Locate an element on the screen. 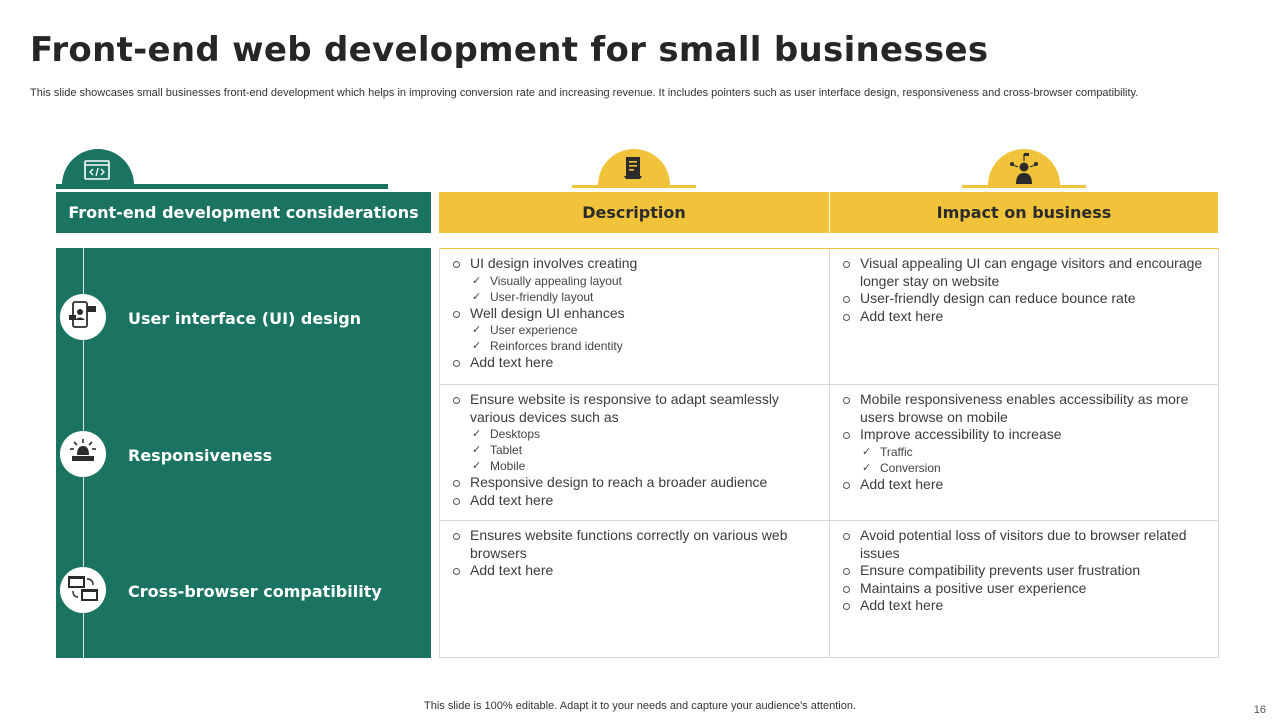 Image resolution: width=1280 pixels, height=720 pixels. yellow-tab-line-description is located at coordinates (634, 186).